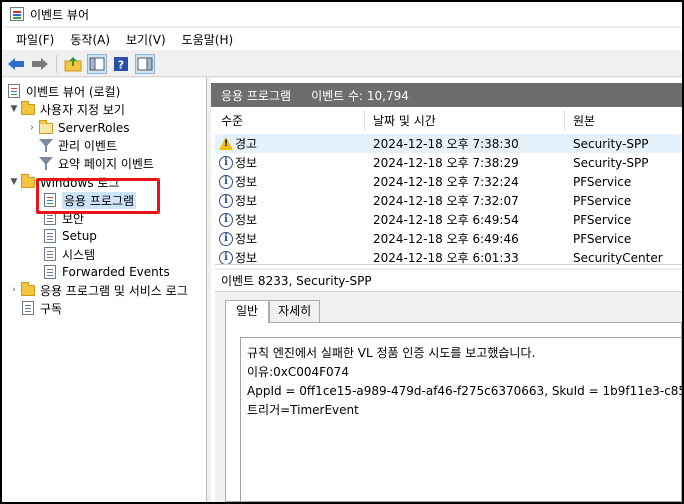 The height and width of the screenshot is (504, 684). What do you see at coordinates (448, 281) in the screenshot?
I see `event-detail-title: 이벤트 8233, Security-SPP` at bounding box center [448, 281].